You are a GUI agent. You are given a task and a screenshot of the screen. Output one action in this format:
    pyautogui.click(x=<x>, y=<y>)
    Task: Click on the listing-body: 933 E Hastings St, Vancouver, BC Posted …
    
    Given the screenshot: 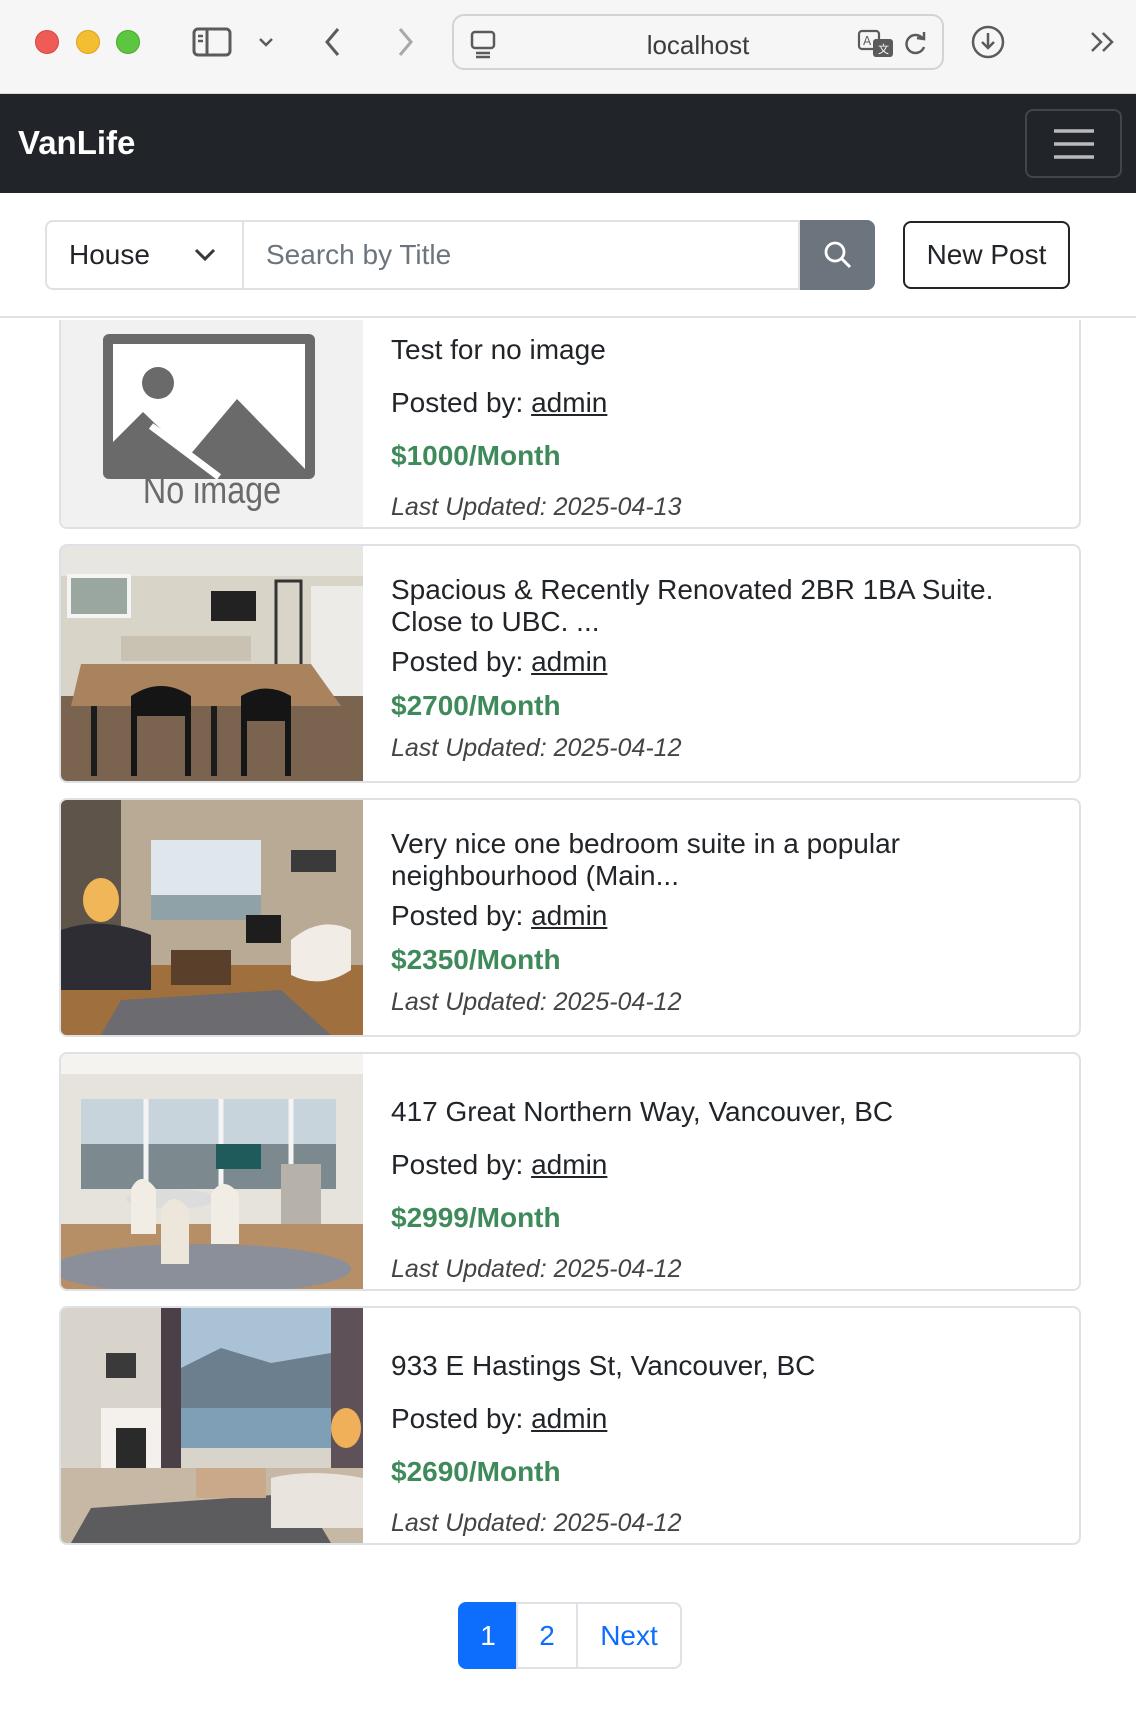 What is the action you would take?
    pyautogui.click(x=725, y=1425)
    